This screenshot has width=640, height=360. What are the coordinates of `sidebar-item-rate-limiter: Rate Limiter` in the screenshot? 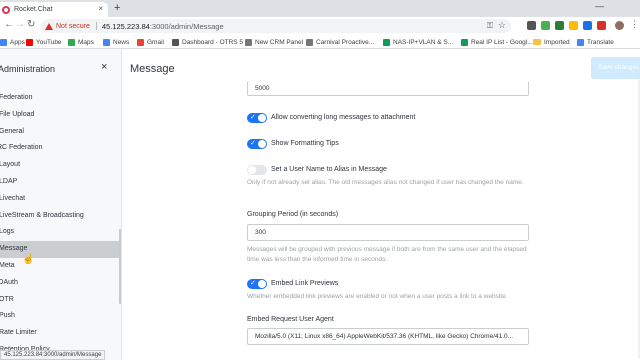 It's located at (59, 333).